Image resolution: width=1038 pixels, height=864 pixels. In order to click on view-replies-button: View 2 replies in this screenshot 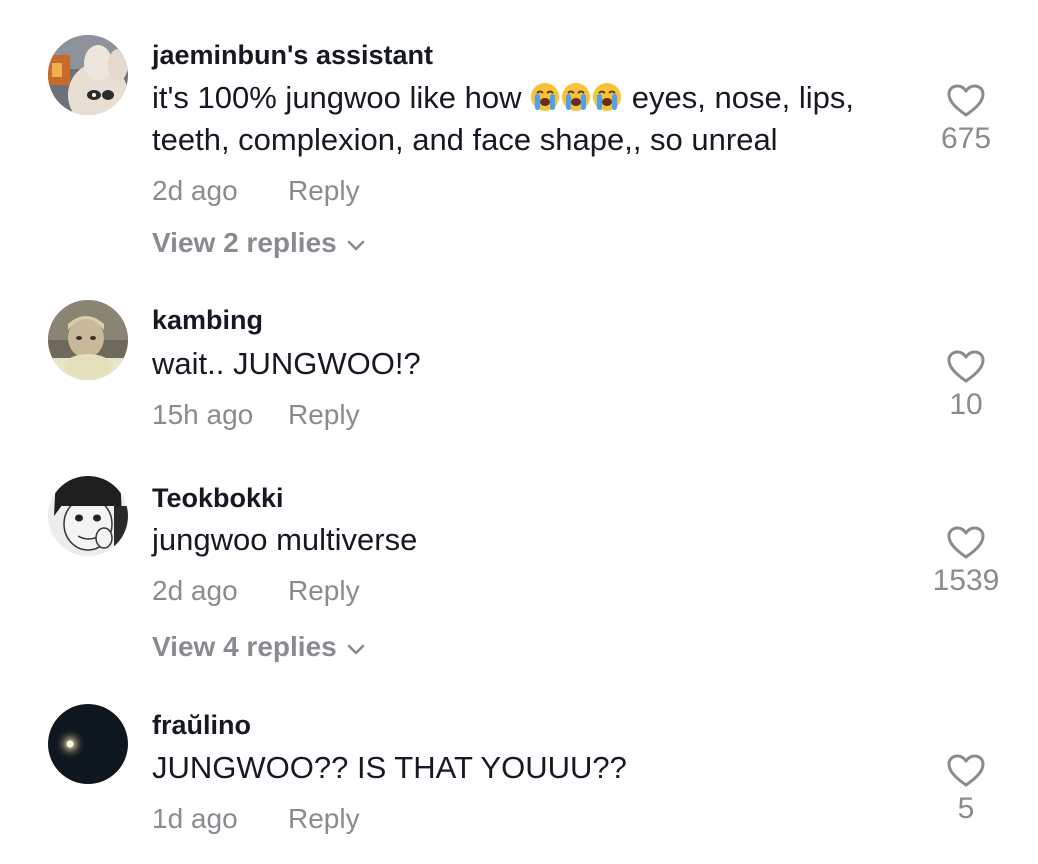, I will do `click(258, 243)`.